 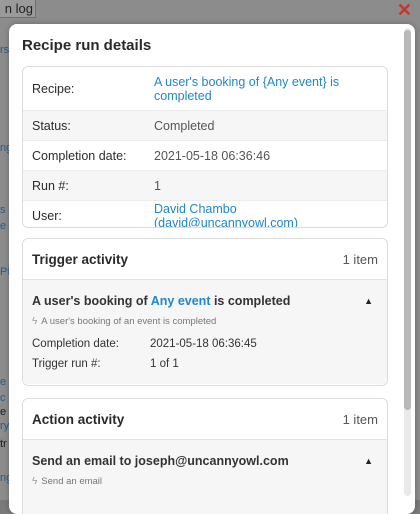 I want to click on details-row-status: Status: Completed, so click(x=205, y=126).